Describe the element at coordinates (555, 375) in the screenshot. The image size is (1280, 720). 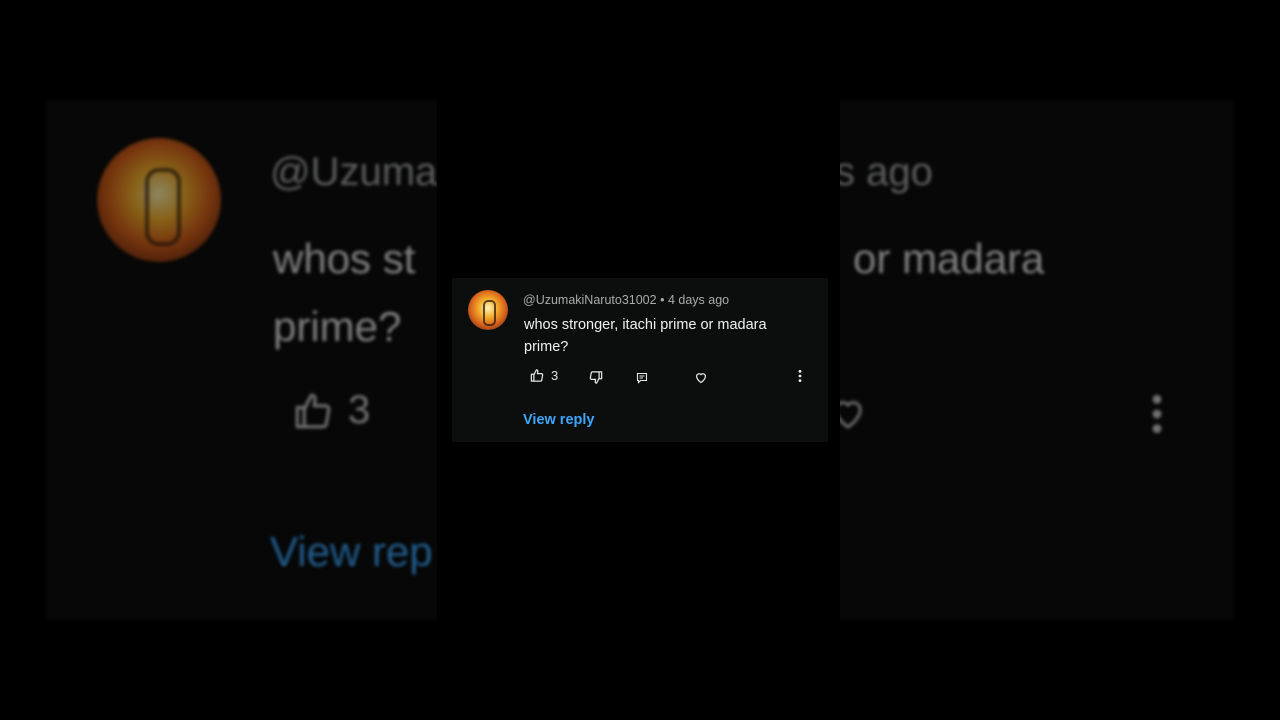
I see `like-count: 3` at that location.